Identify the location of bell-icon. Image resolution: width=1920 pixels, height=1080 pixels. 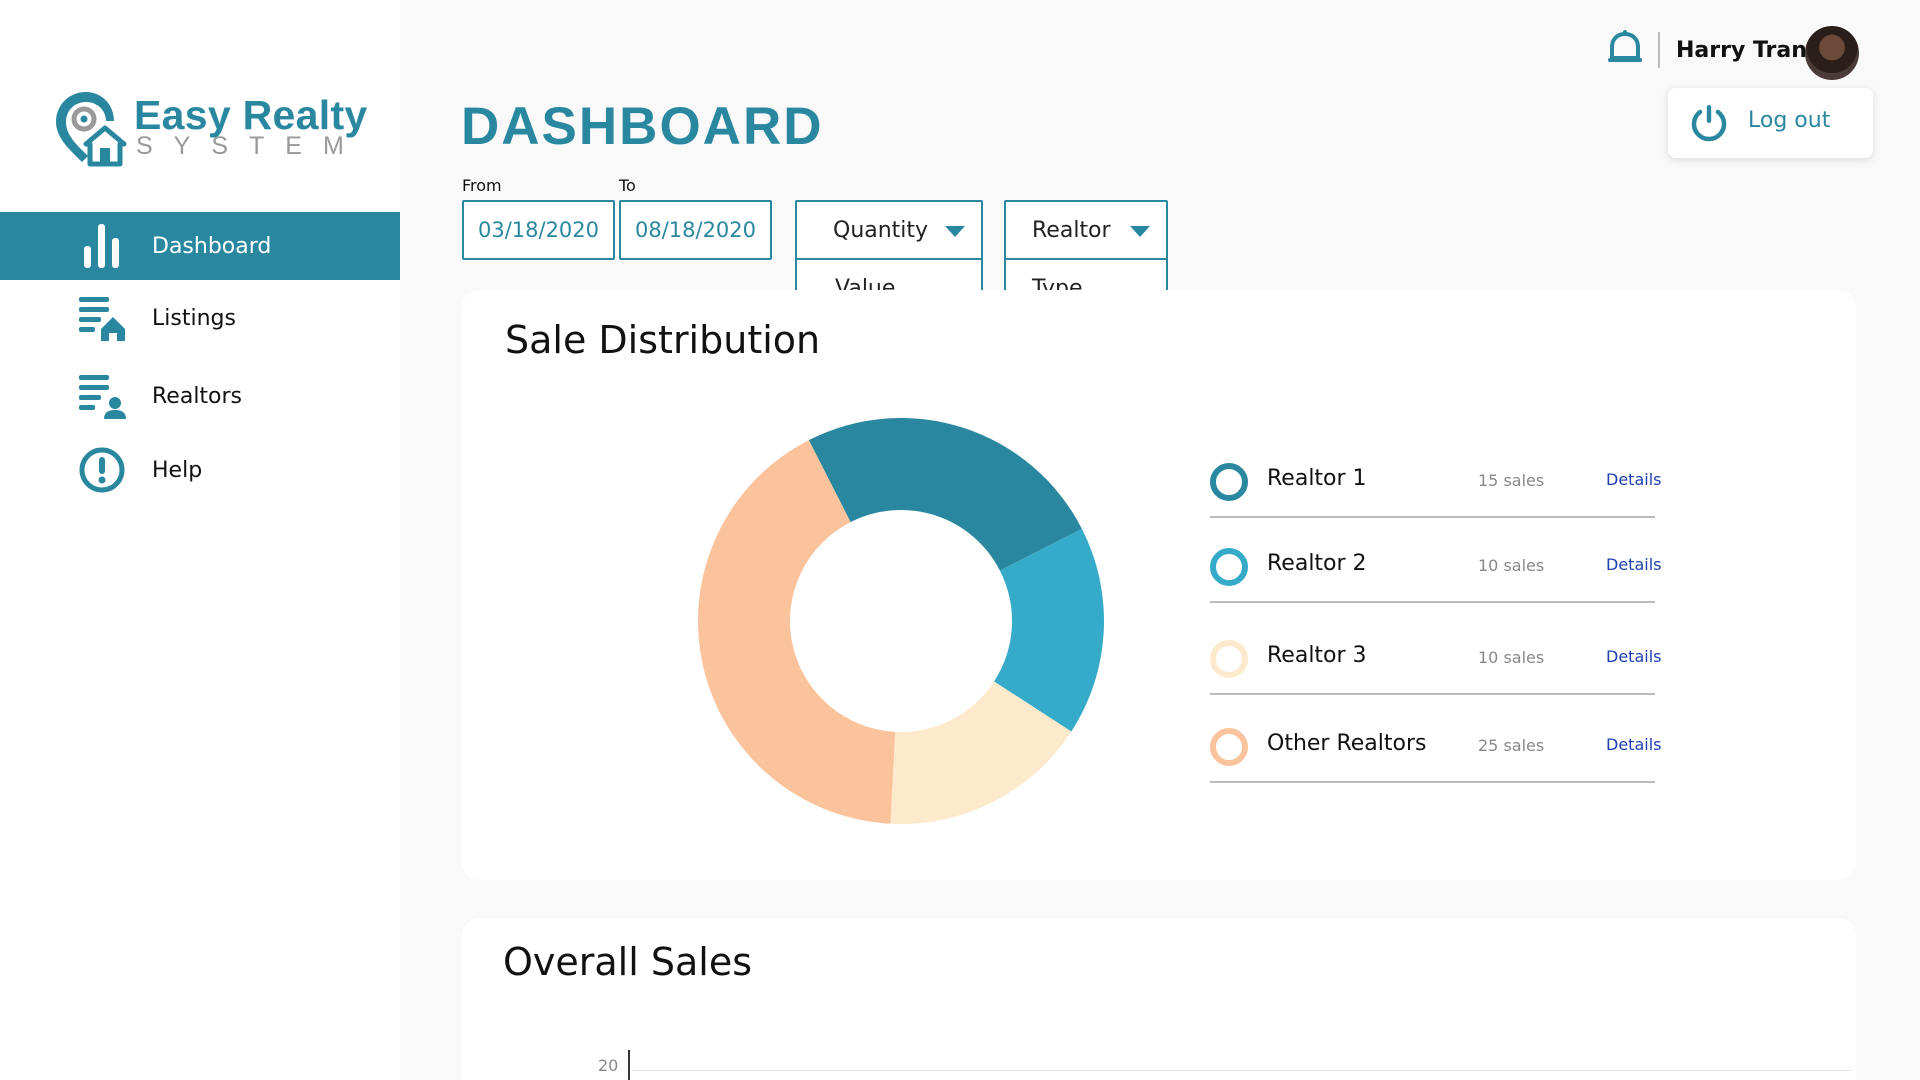
(1625, 49).